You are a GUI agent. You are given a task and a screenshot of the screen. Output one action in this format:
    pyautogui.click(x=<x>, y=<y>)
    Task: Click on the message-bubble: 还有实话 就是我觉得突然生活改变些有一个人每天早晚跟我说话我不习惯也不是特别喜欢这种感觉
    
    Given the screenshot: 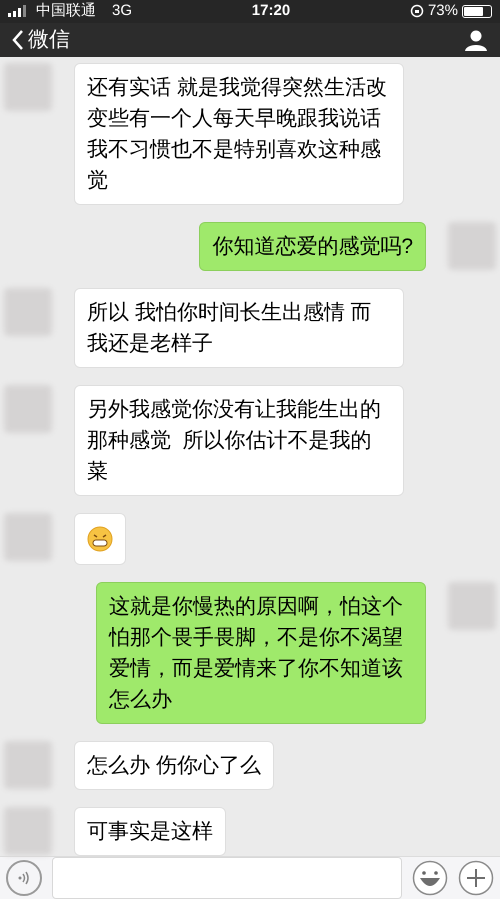 What is the action you would take?
    pyautogui.click(x=239, y=134)
    